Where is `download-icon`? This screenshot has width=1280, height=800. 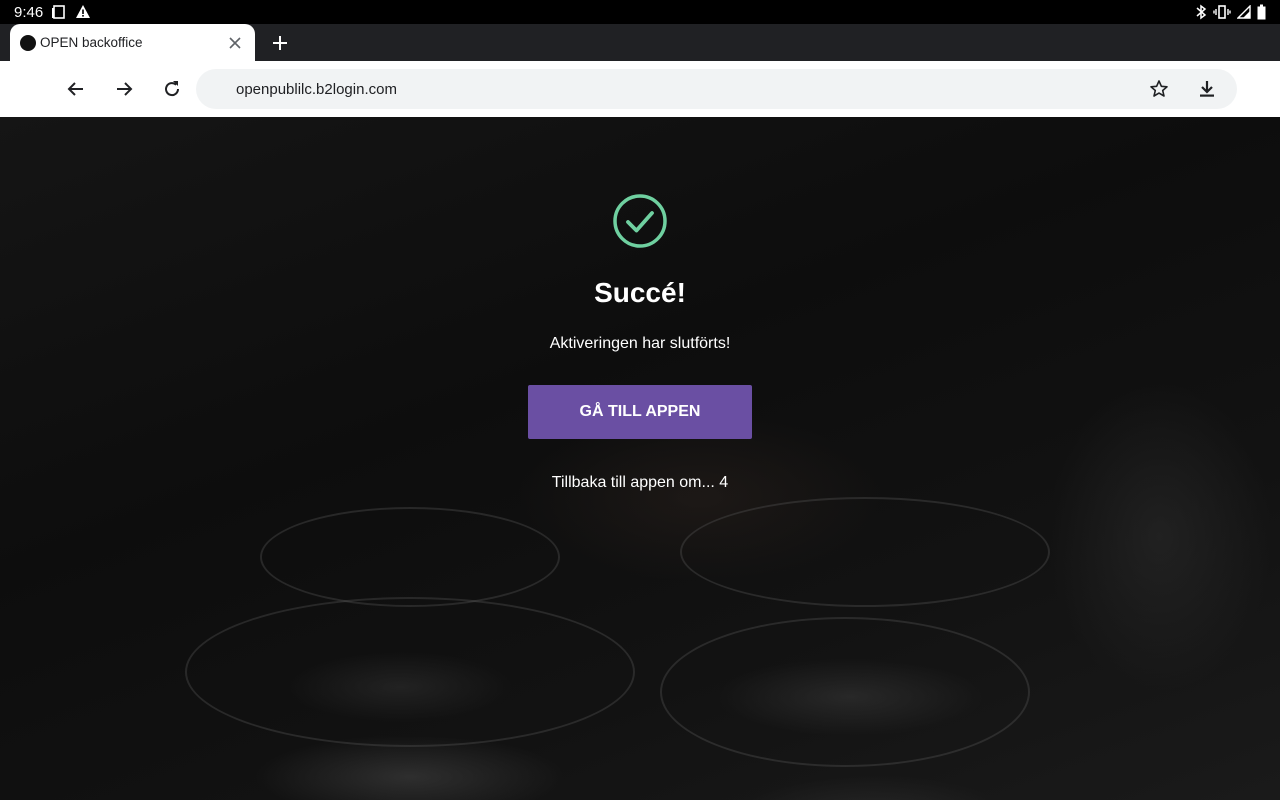 download-icon is located at coordinates (1207, 89).